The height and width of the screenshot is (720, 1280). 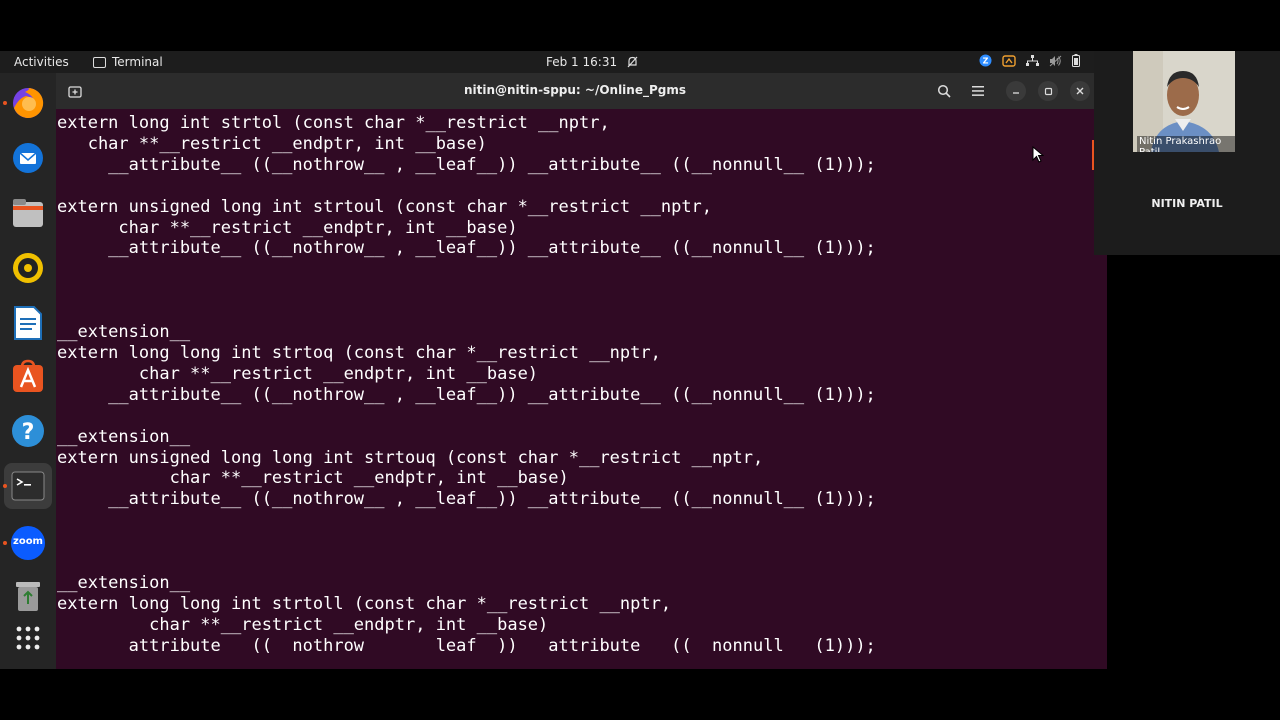 I want to click on thunderbird-icon, so click(x=28, y=158).